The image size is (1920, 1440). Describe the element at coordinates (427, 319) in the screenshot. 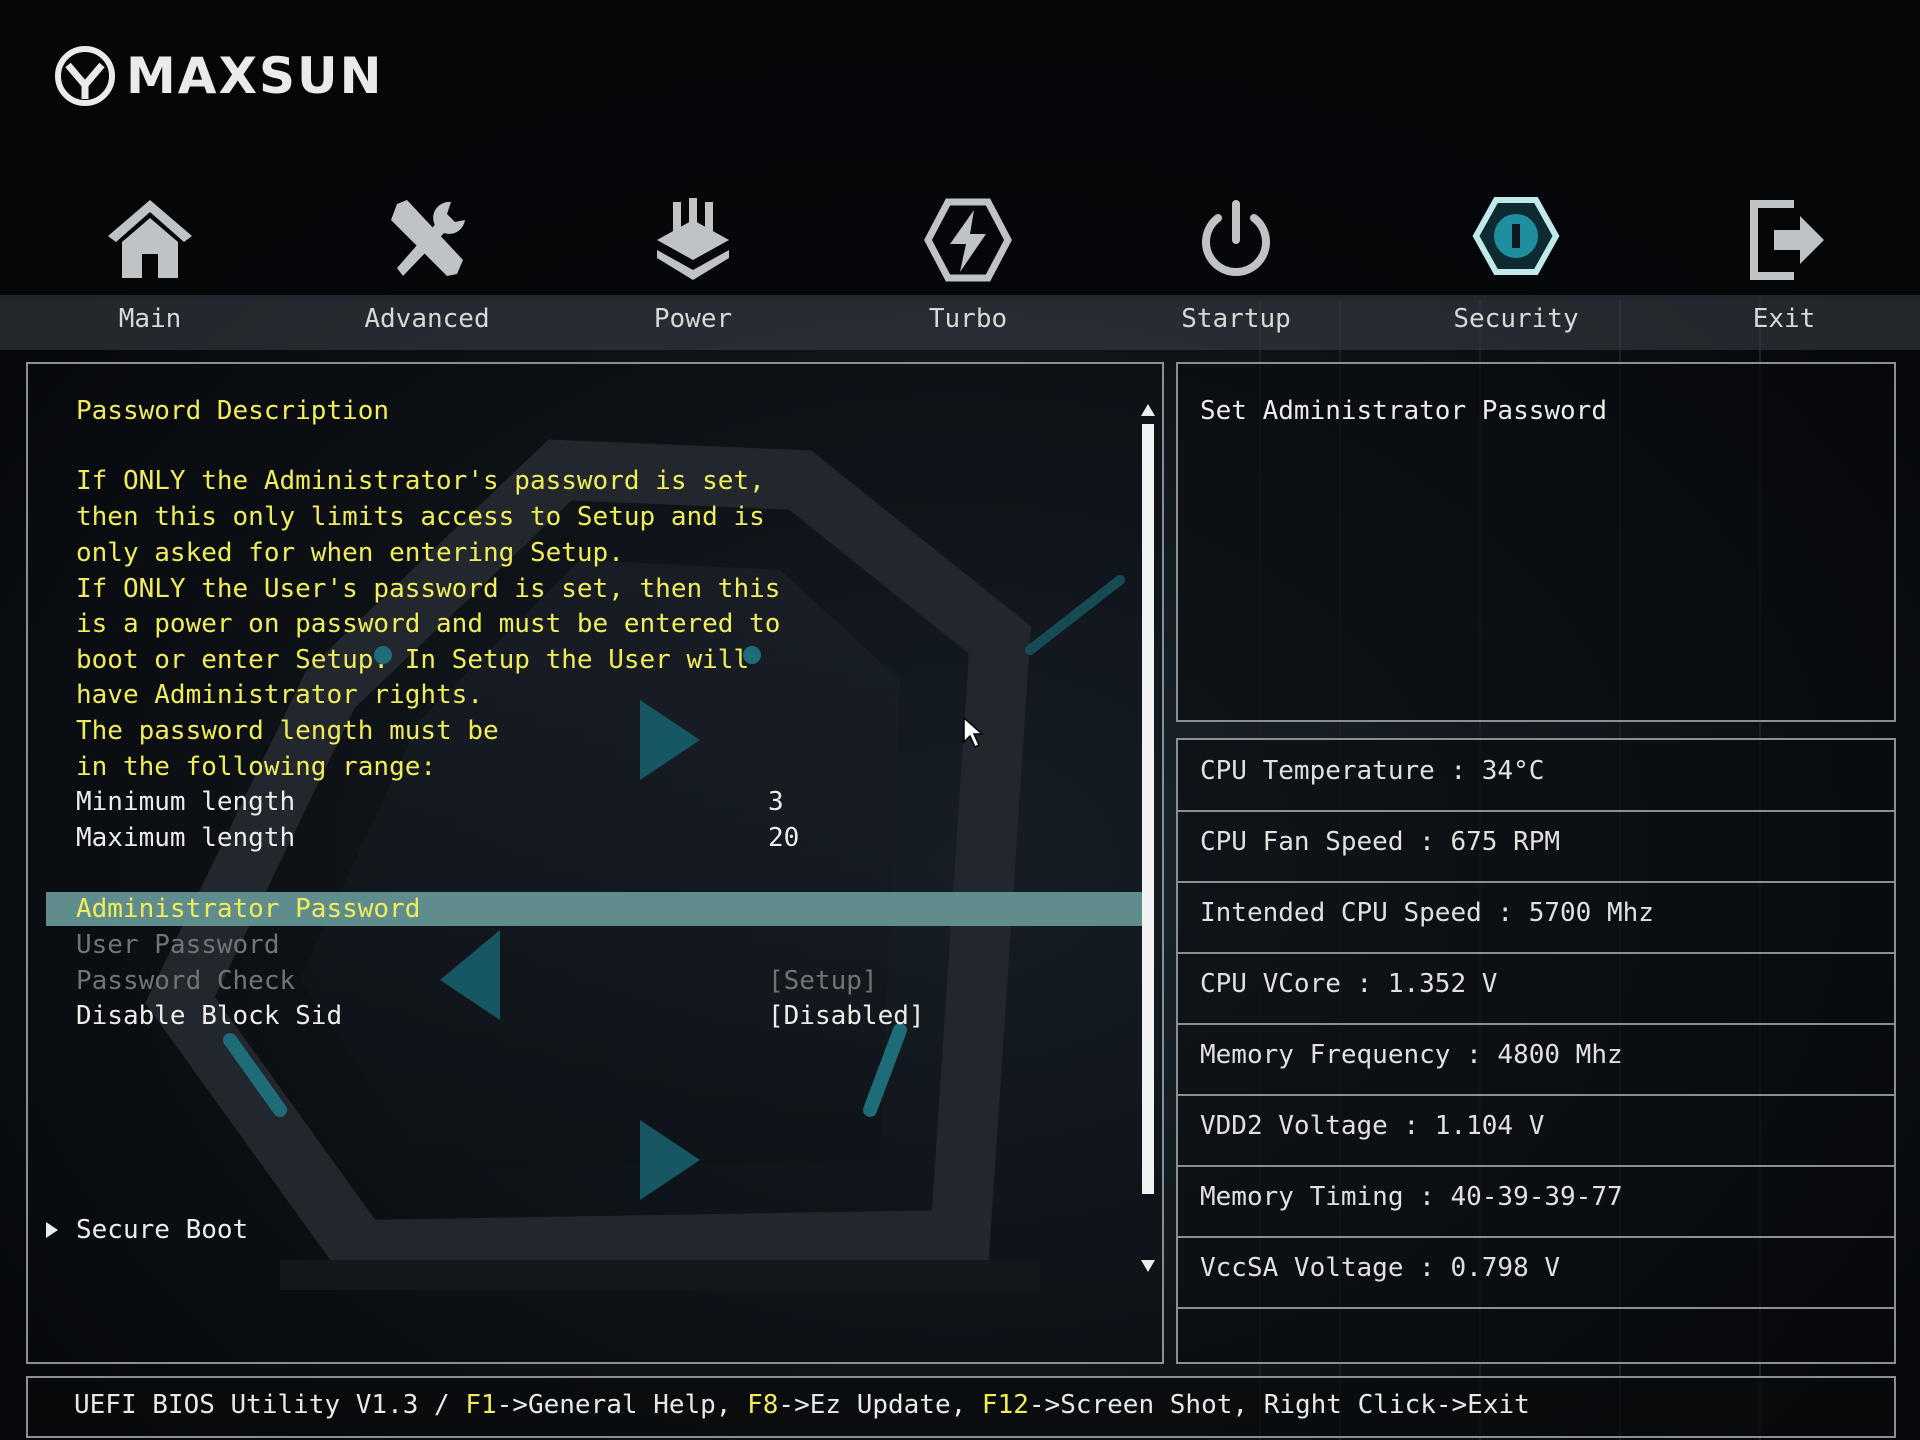

I see `tab-advanced-label: Advanced` at that location.